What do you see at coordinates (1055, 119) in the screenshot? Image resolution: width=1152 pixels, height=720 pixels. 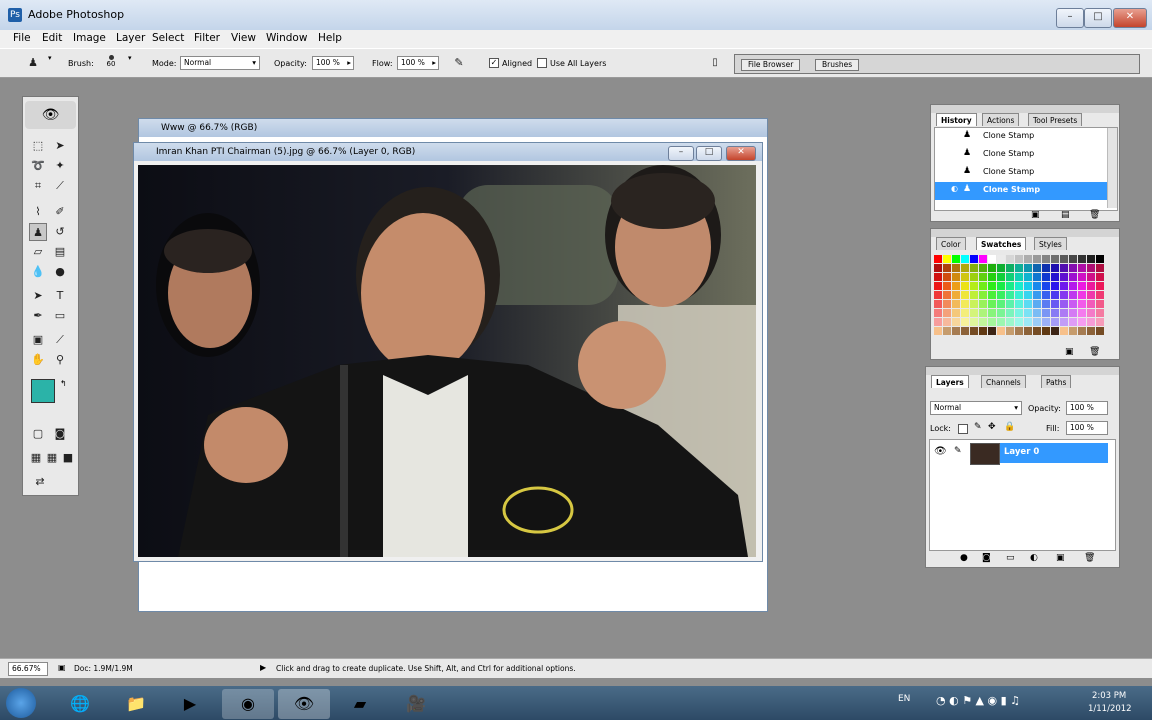 I see `tab-tool-presets: Tool Presets` at bounding box center [1055, 119].